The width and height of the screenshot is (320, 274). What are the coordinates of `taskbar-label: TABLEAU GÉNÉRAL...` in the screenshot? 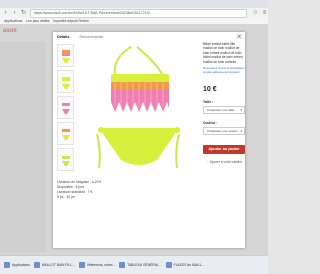 It's located at (144, 265).